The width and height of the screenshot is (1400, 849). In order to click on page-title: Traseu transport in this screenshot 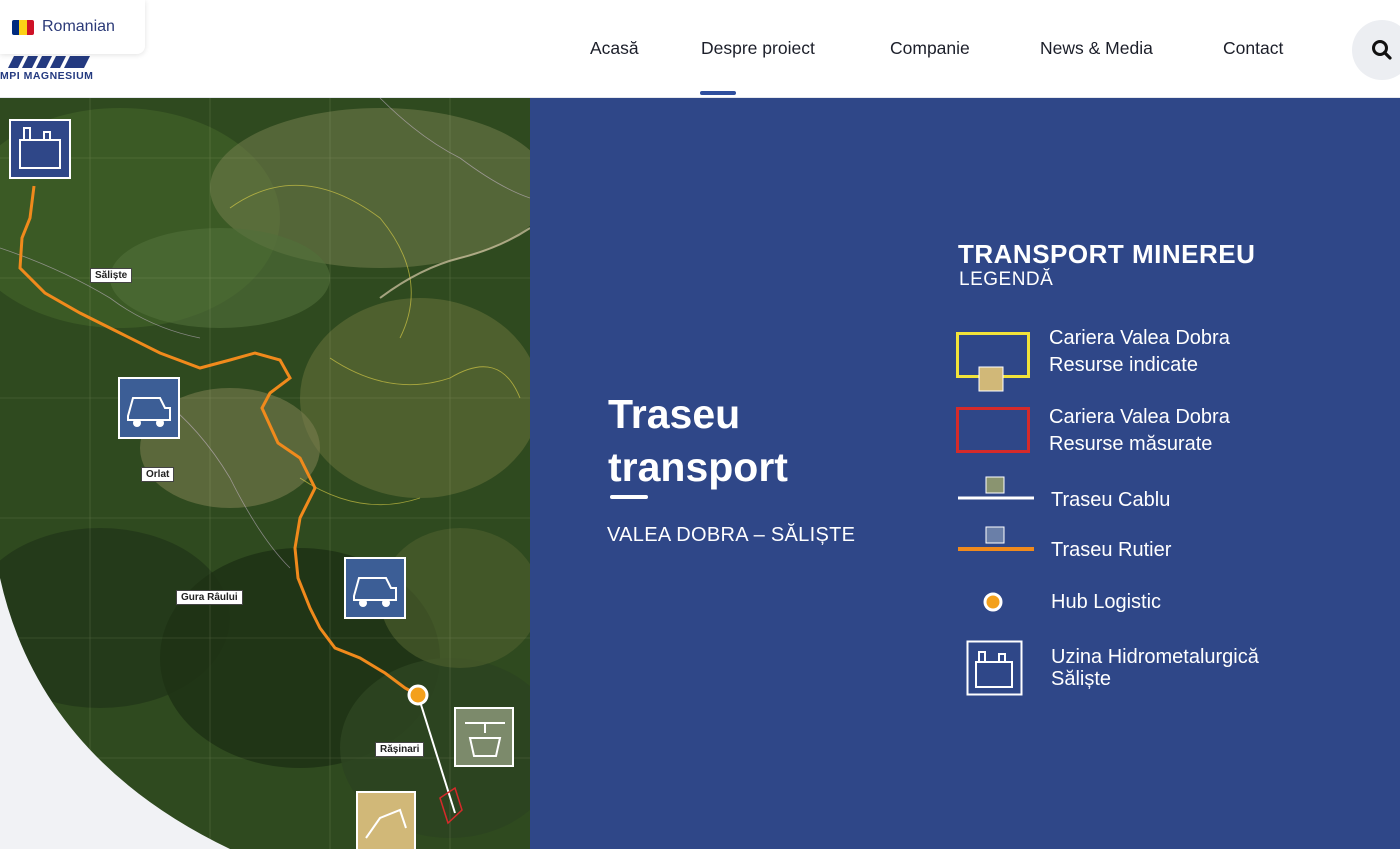, I will do `click(698, 441)`.